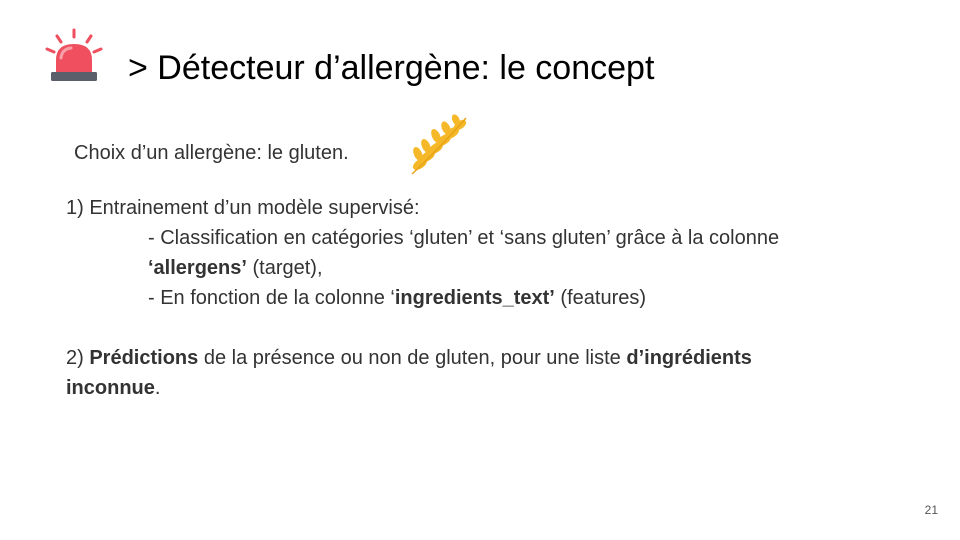  I want to click on step2-number: 2), so click(78, 358).